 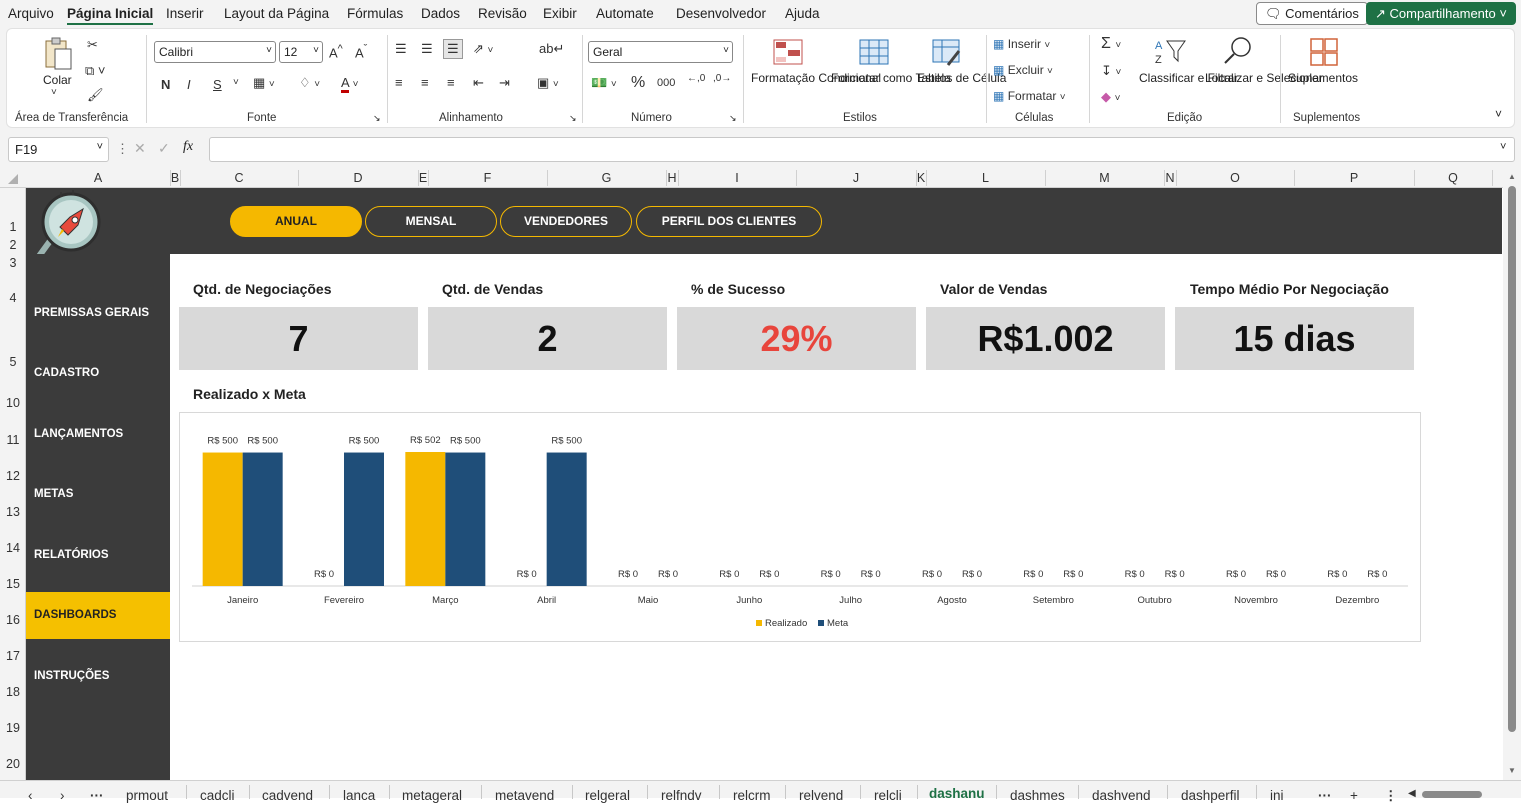 What do you see at coordinates (13, 692) in the screenshot?
I see `row-18: 18` at bounding box center [13, 692].